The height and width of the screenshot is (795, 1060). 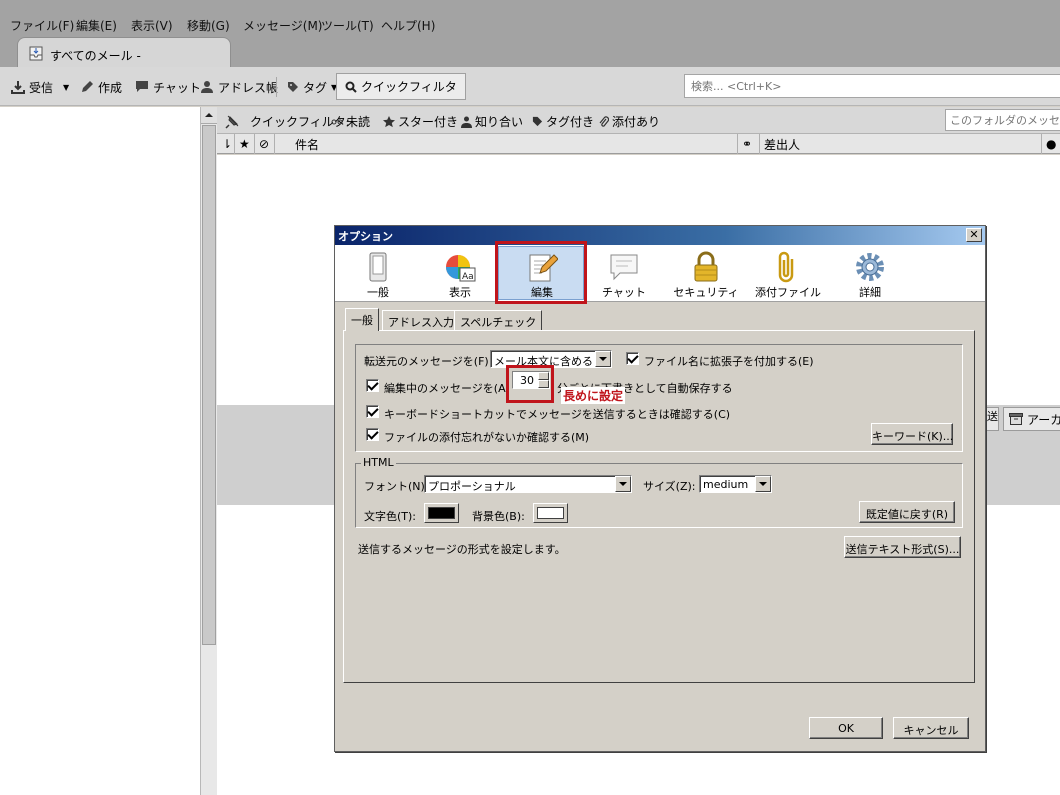 What do you see at coordinates (276, 87) in the screenshot?
I see `toolbar-separator` at bounding box center [276, 87].